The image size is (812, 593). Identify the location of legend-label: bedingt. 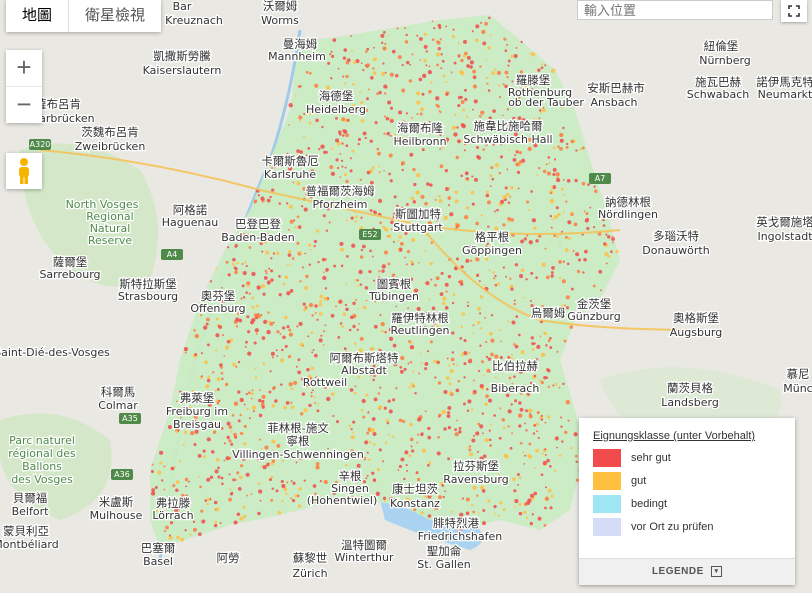
(649, 504).